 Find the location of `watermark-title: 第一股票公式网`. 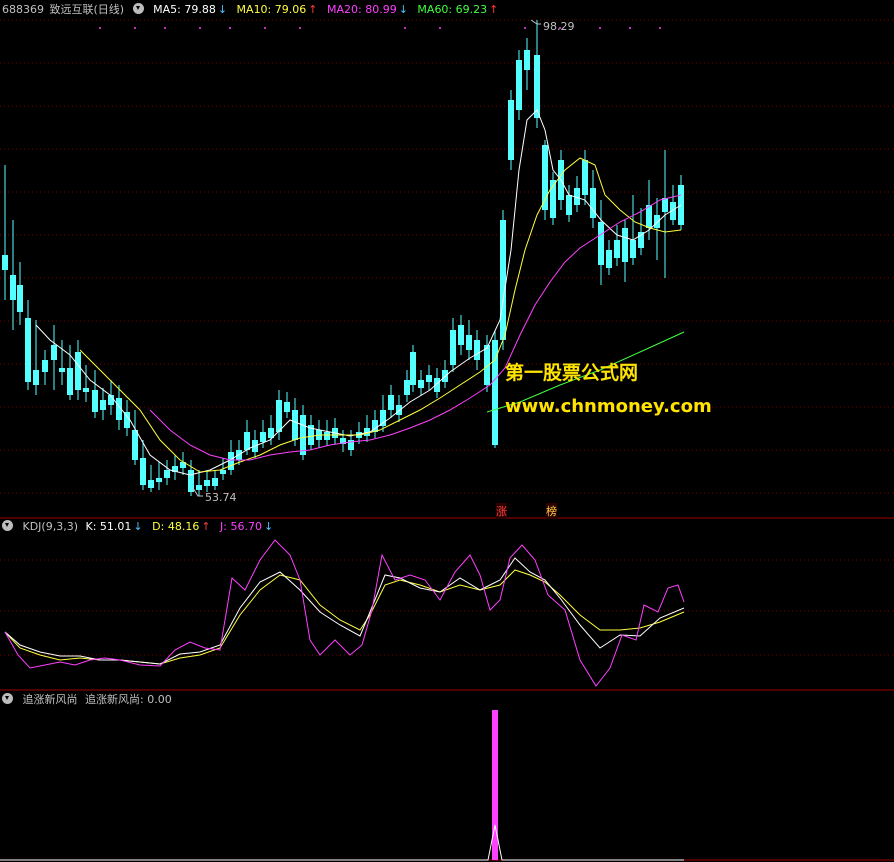

watermark-title: 第一股票公式网 is located at coordinates (572, 373).